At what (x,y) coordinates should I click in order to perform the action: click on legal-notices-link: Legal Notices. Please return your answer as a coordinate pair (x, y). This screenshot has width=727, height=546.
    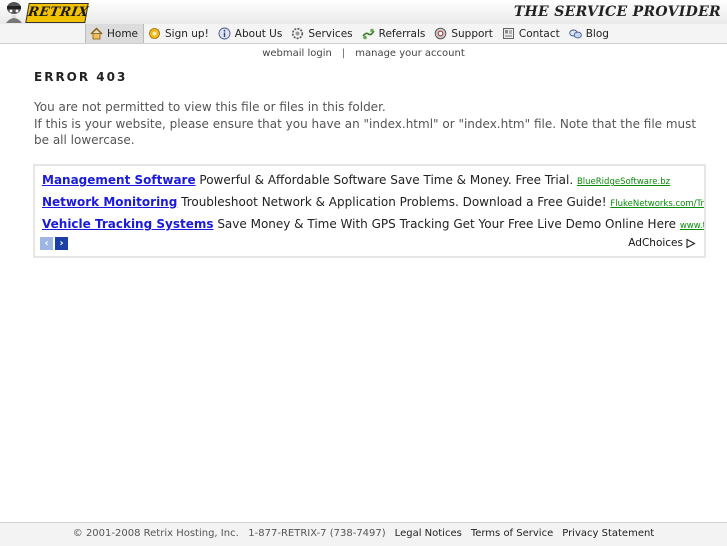
    Looking at the image, I should click on (428, 533).